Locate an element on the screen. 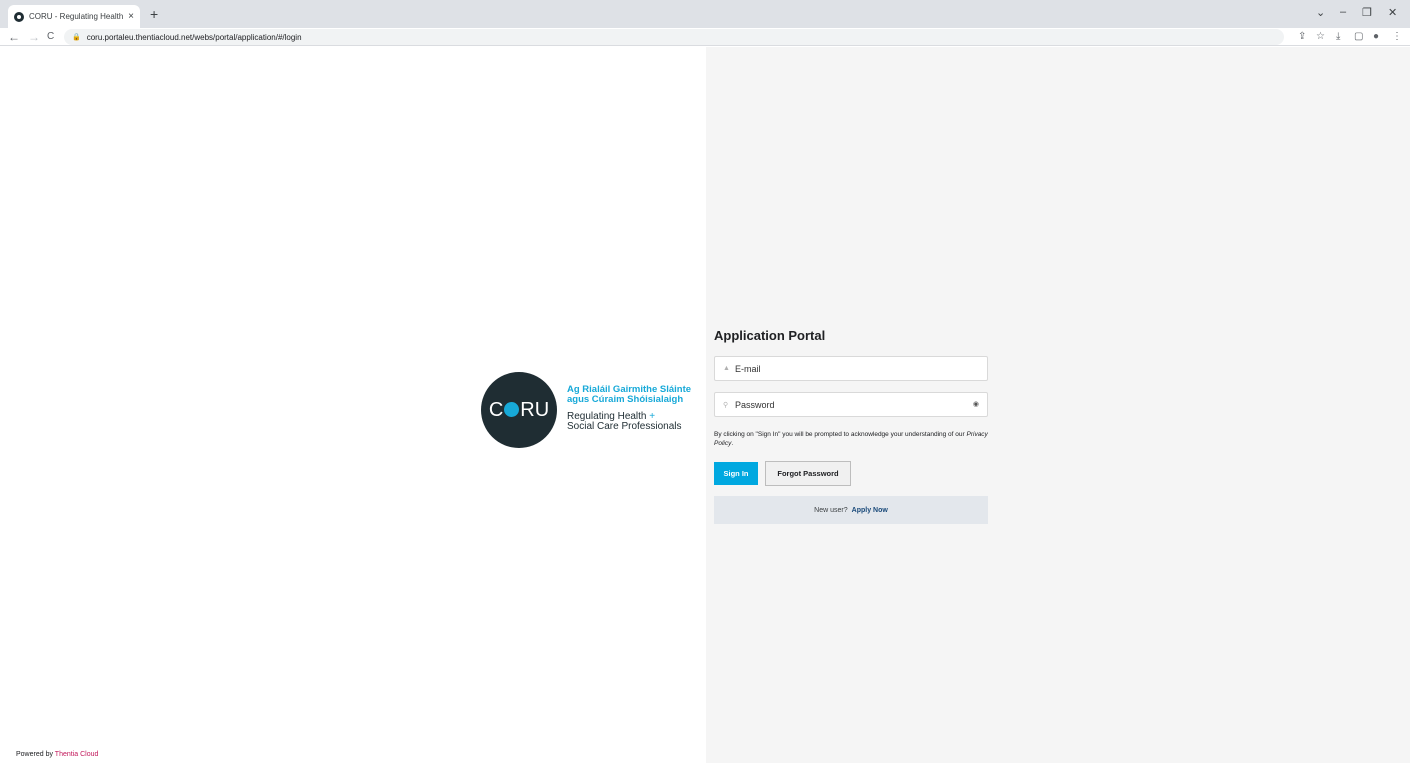 Image resolution: width=1410 pixels, height=763 pixels. download-icon: ⤓ is located at coordinates (1338, 37).